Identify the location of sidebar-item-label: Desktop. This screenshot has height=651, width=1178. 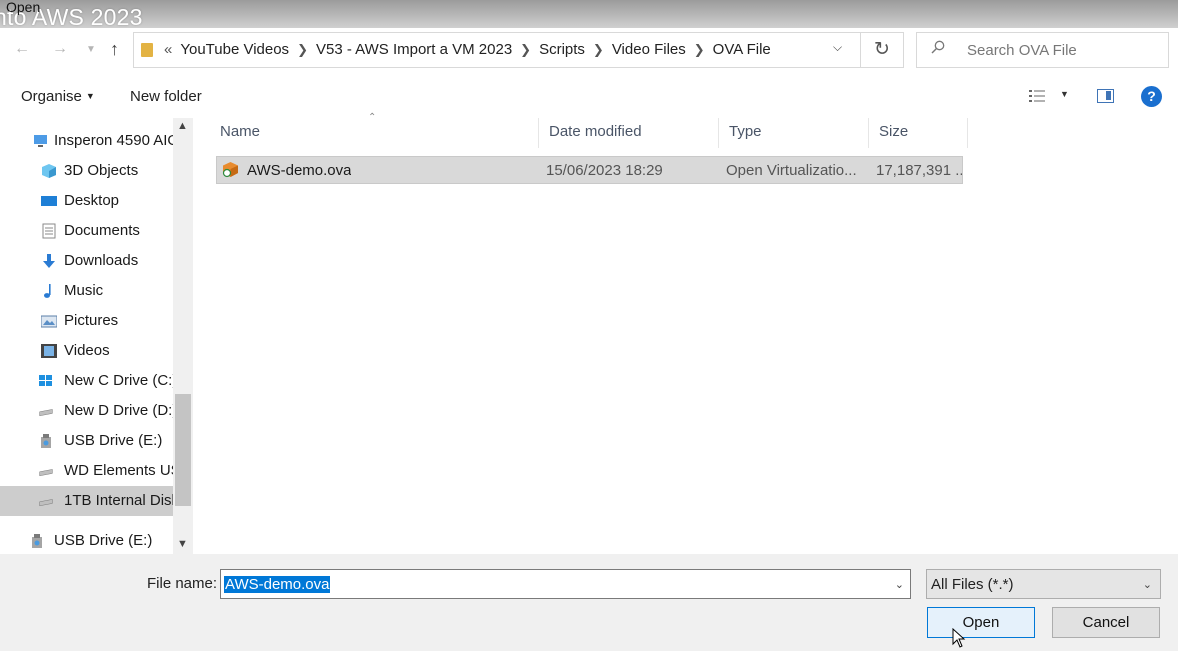
(92, 200).